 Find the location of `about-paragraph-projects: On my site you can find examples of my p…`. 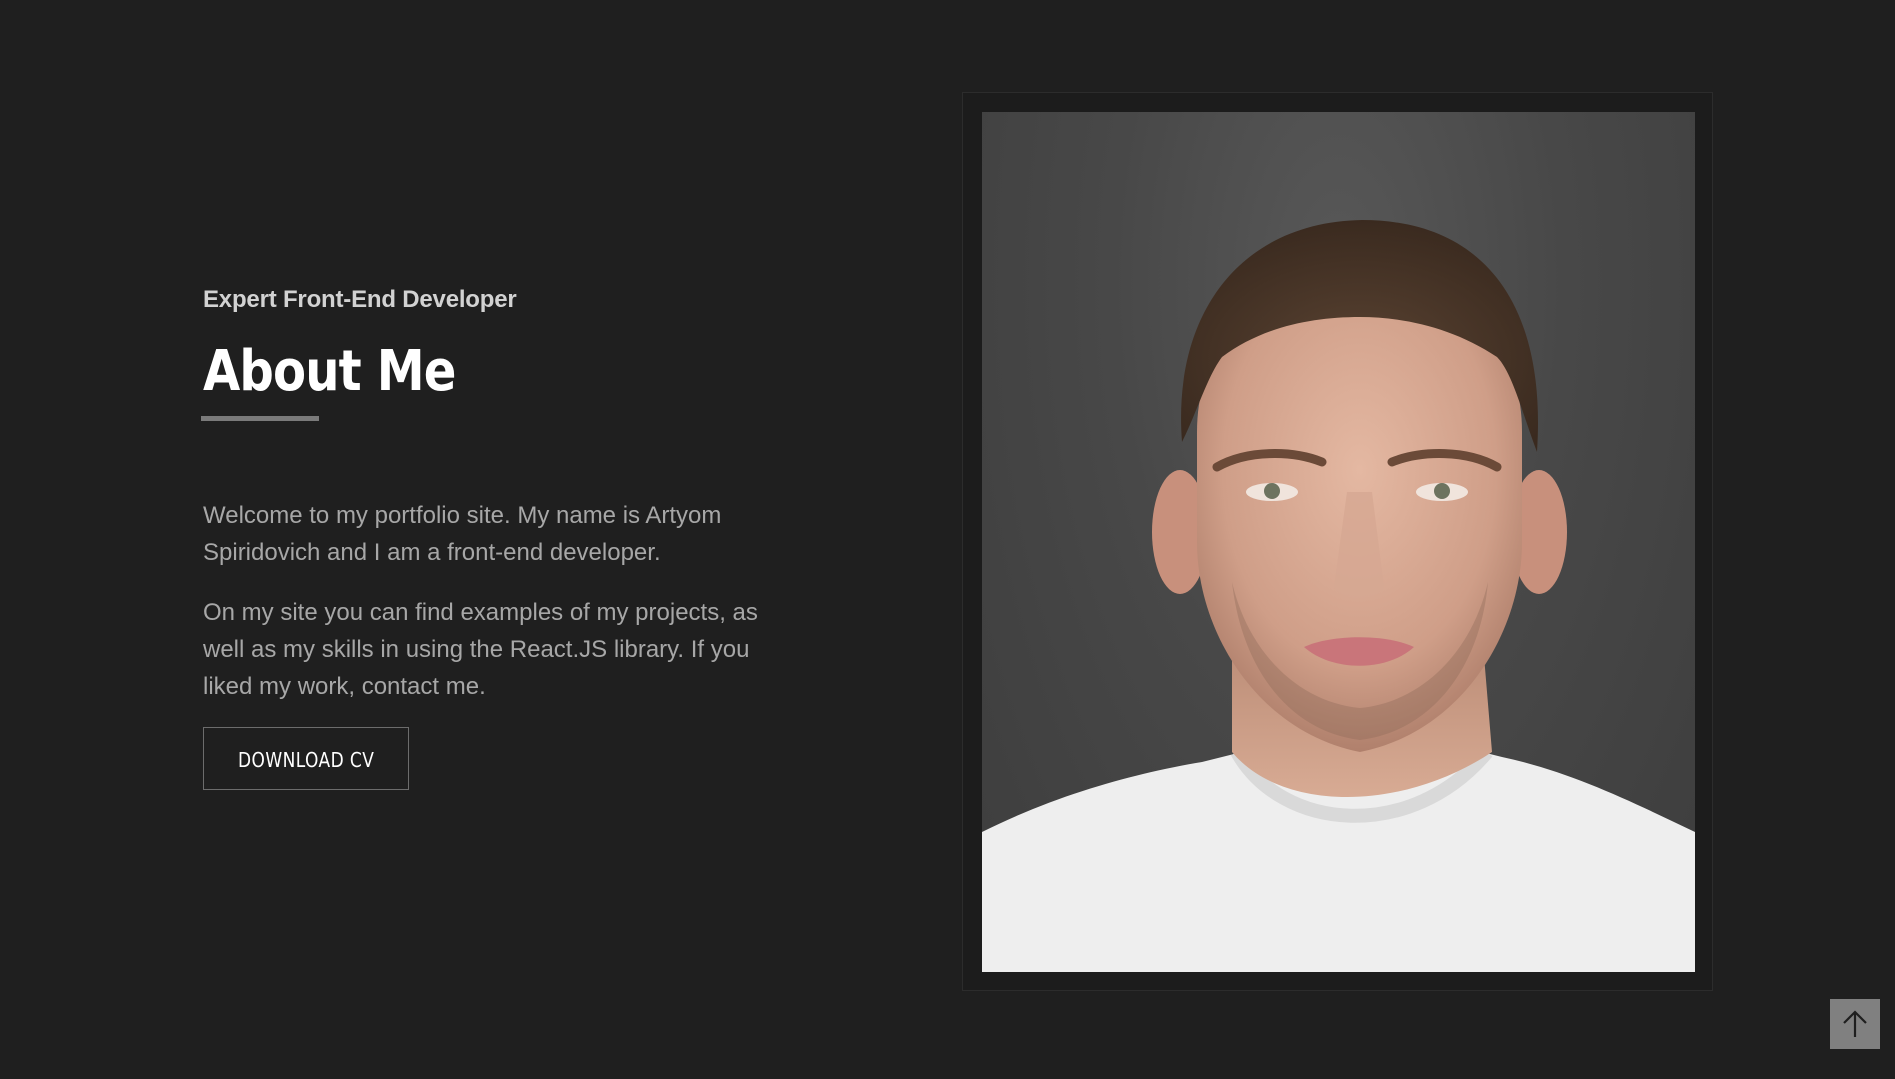

about-paragraph-projects: On my site you can find examples of my p… is located at coordinates (480, 649).